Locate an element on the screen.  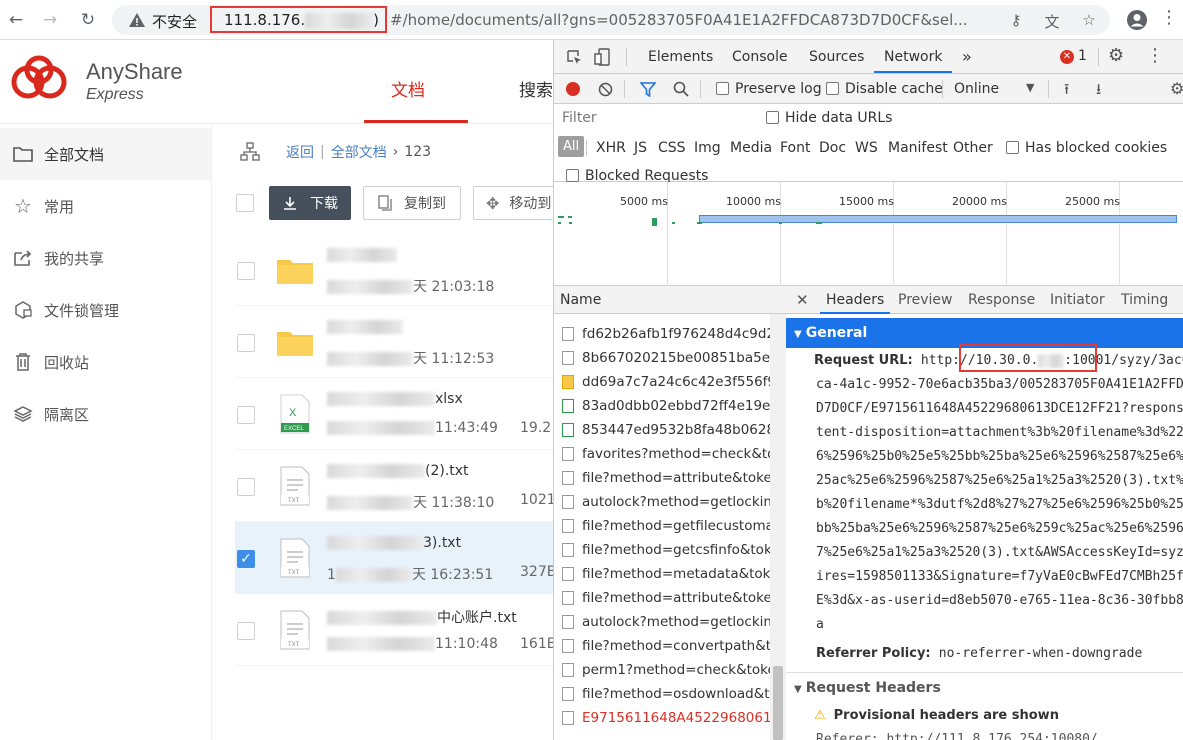
error-icon: ✕ is located at coordinates (1067, 57).